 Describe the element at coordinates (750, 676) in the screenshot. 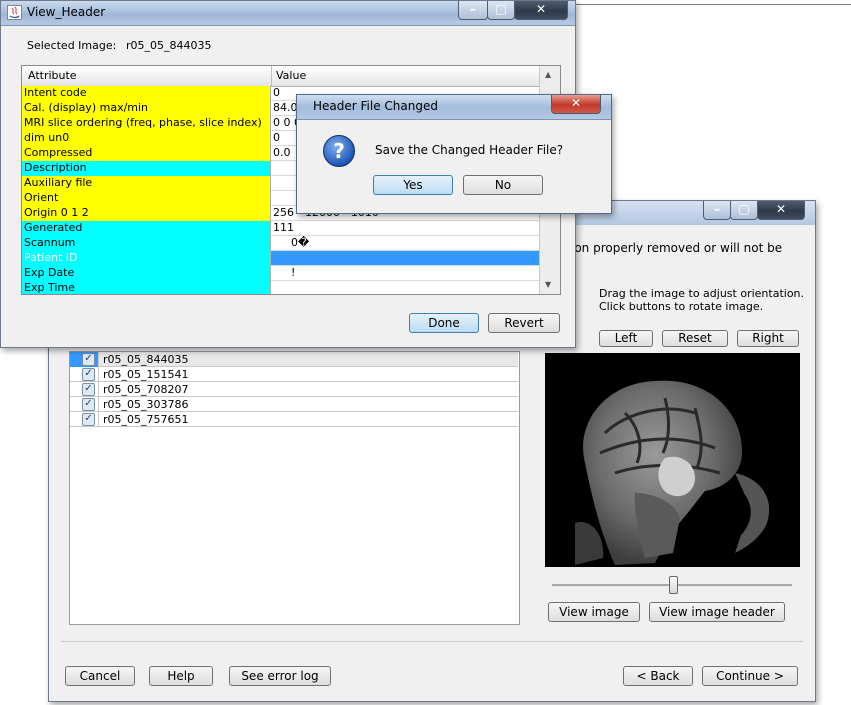

I see `continue-button: Continue >` at that location.